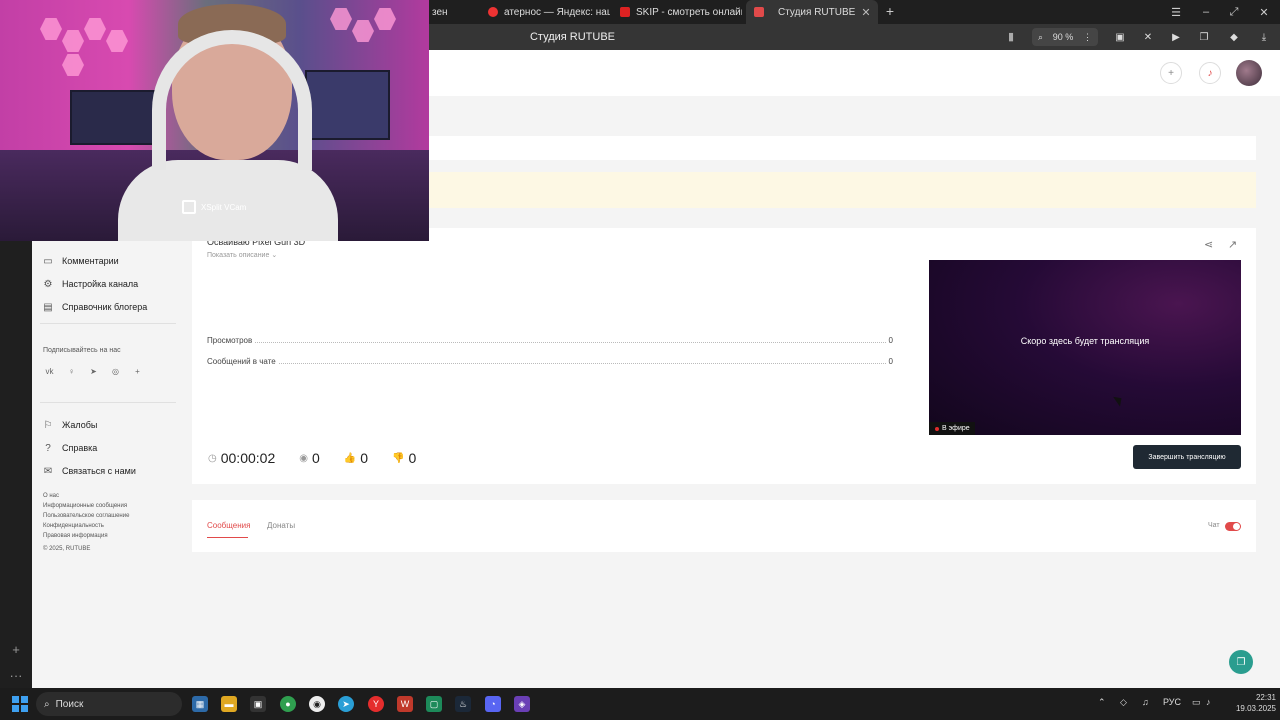  Describe the element at coordinates (94, 307) in the screenshot. I see `sidebar-item-blogger-guide: ▤ Справочник блогера` at that location.